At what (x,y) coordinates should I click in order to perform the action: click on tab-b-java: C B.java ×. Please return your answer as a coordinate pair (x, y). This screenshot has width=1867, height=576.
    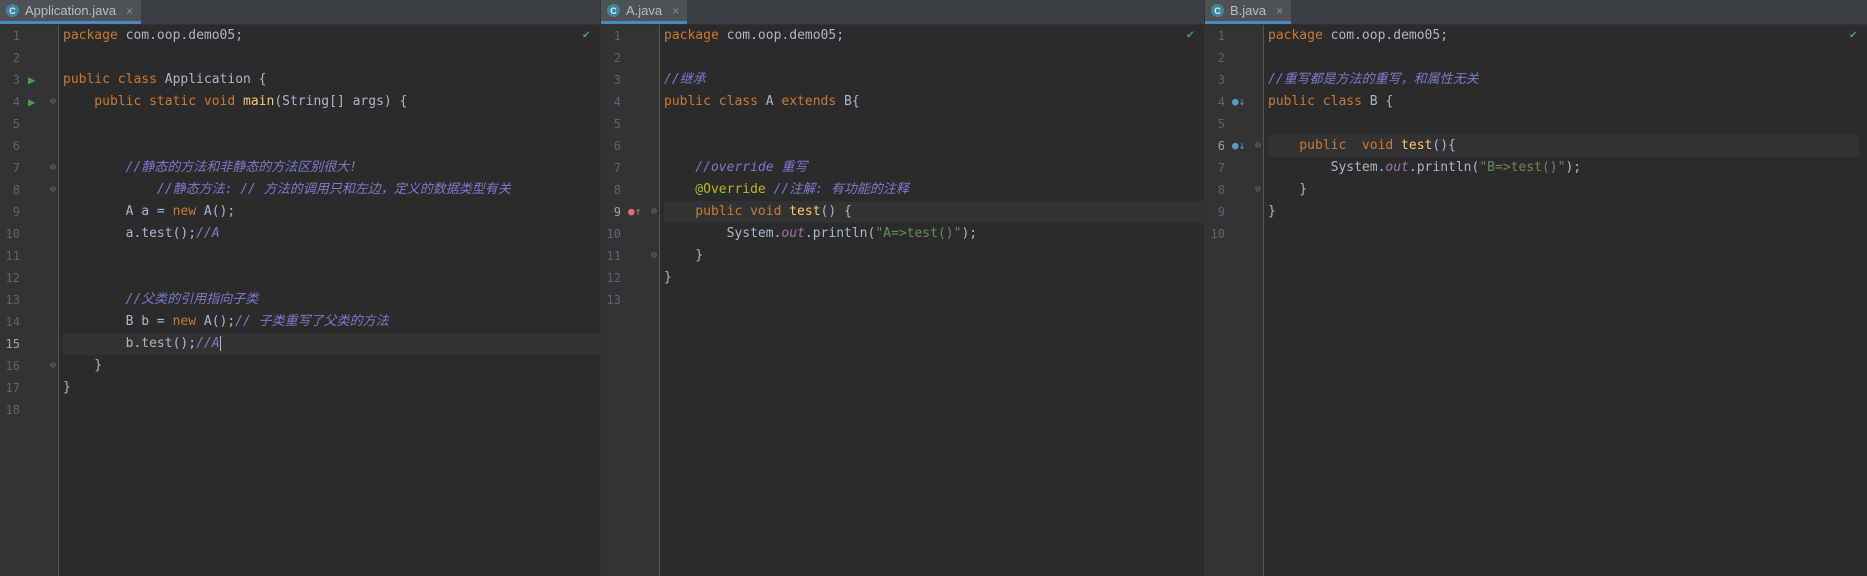
    Looking at the image, I should click on (1248, 12).